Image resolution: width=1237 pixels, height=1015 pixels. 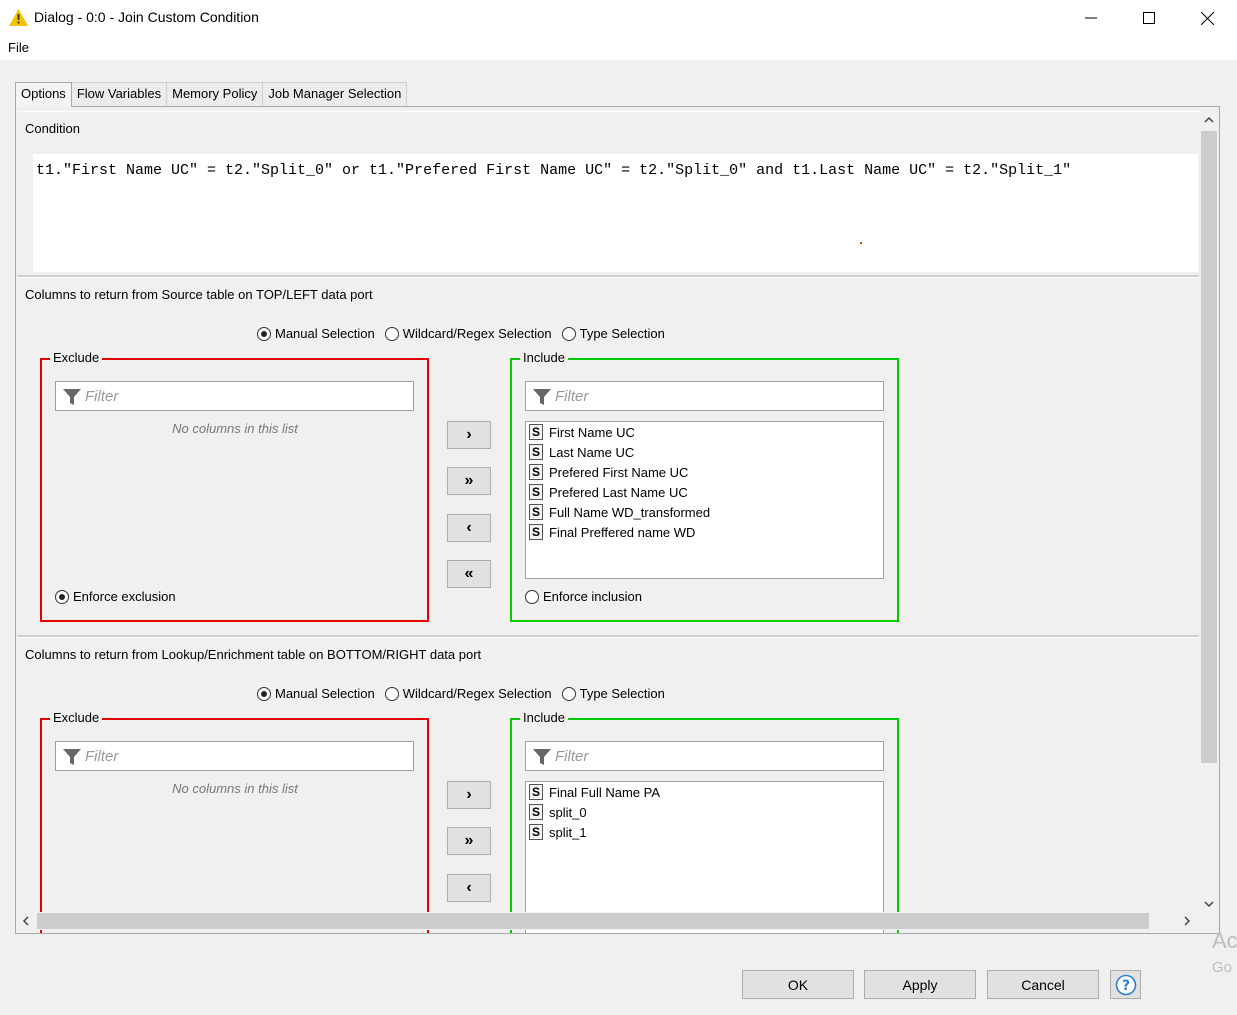 What do you see at coordinates (235, 428) in the screenshot?
I see `source-exclude-empty: No columns in this list` at bounding box center [235, 428].